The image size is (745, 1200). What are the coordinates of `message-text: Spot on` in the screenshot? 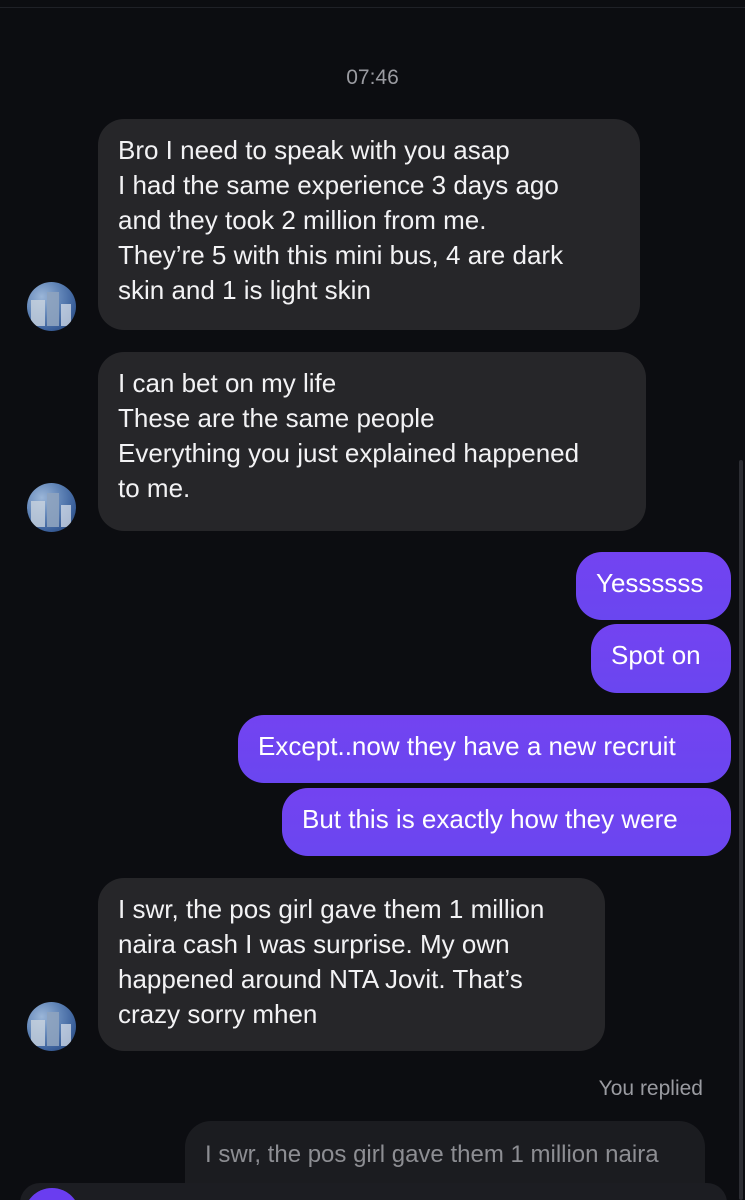 It's located at (656, 655).